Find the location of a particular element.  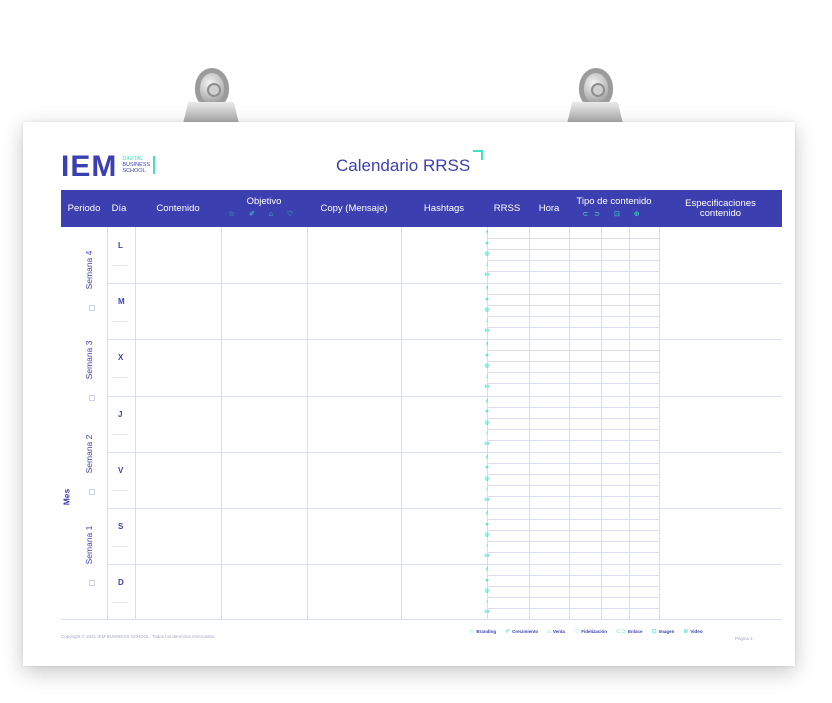

legend-imagen: ⊡ Imagen is located at coordinates (663, 632).